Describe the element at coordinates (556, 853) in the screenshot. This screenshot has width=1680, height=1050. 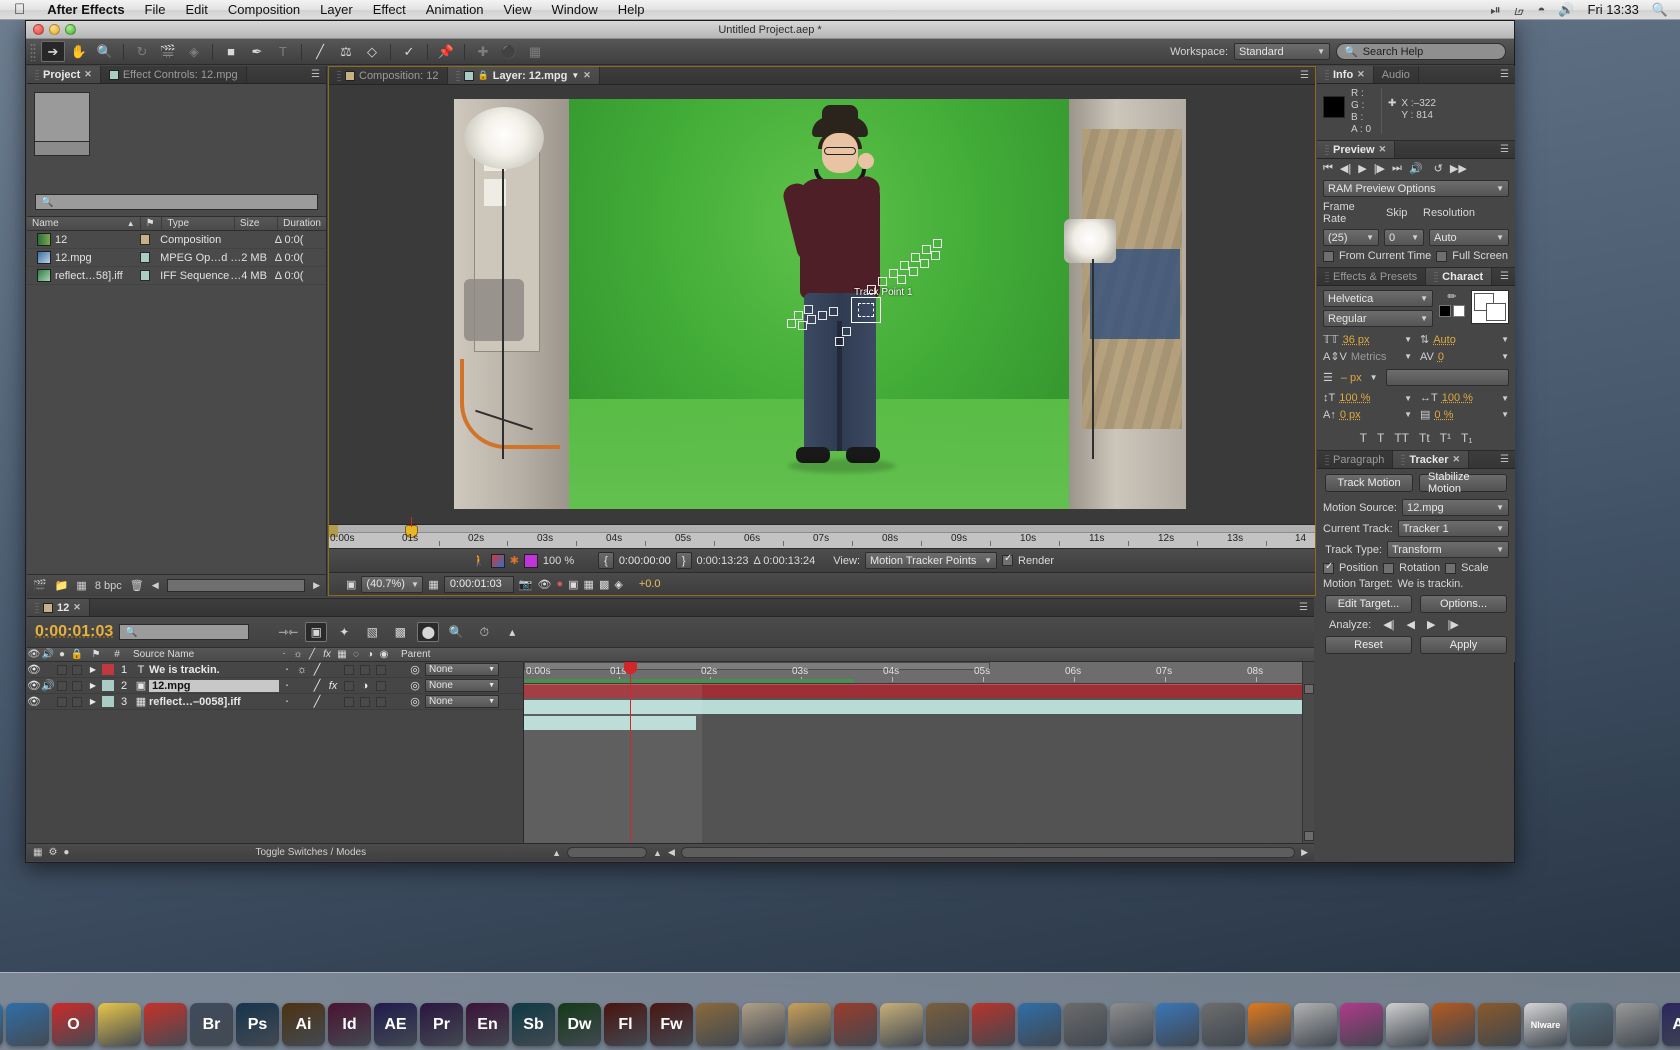
I see `zoom-out-icon: ▲` at that location.